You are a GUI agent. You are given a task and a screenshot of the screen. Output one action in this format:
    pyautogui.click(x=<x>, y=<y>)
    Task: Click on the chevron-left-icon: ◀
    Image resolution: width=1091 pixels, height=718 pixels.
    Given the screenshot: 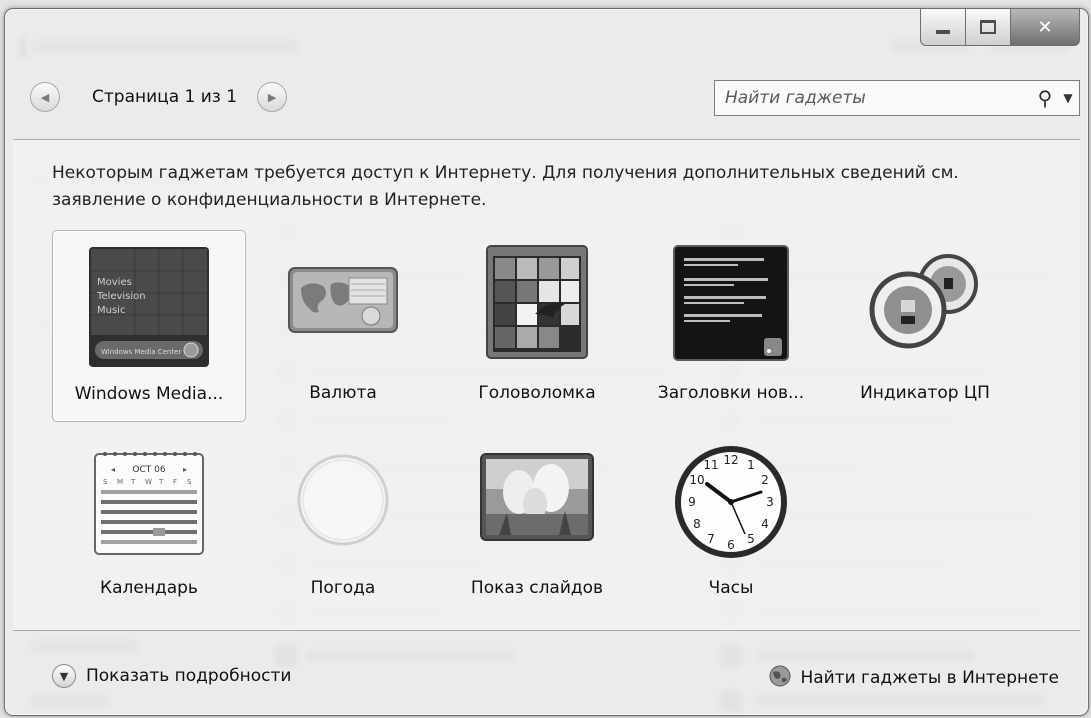 What is the action you would take?
    pyautogui.click(x=45, y=97)
    